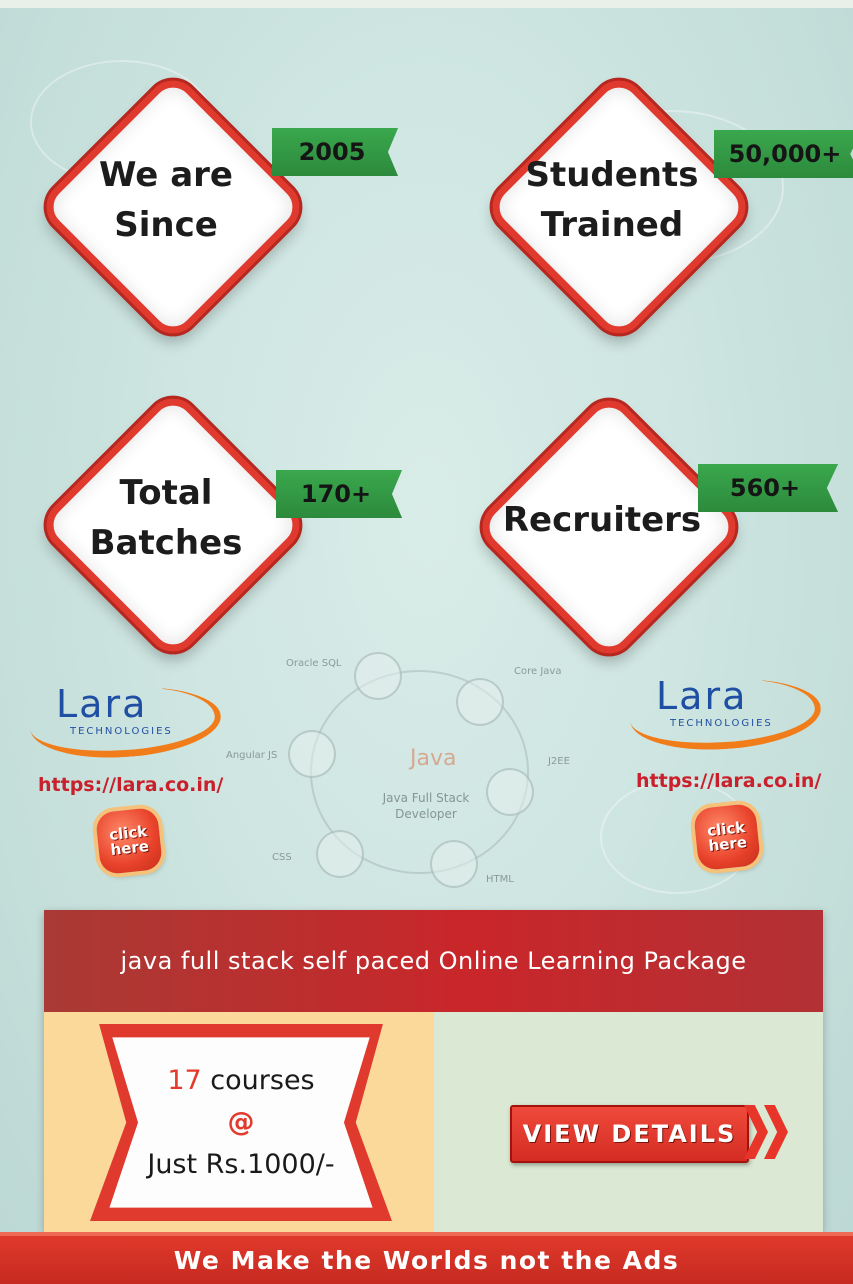 This screenshot has height=1284, width=853. I want to click on stat-value: 560+, so click(765, 488).